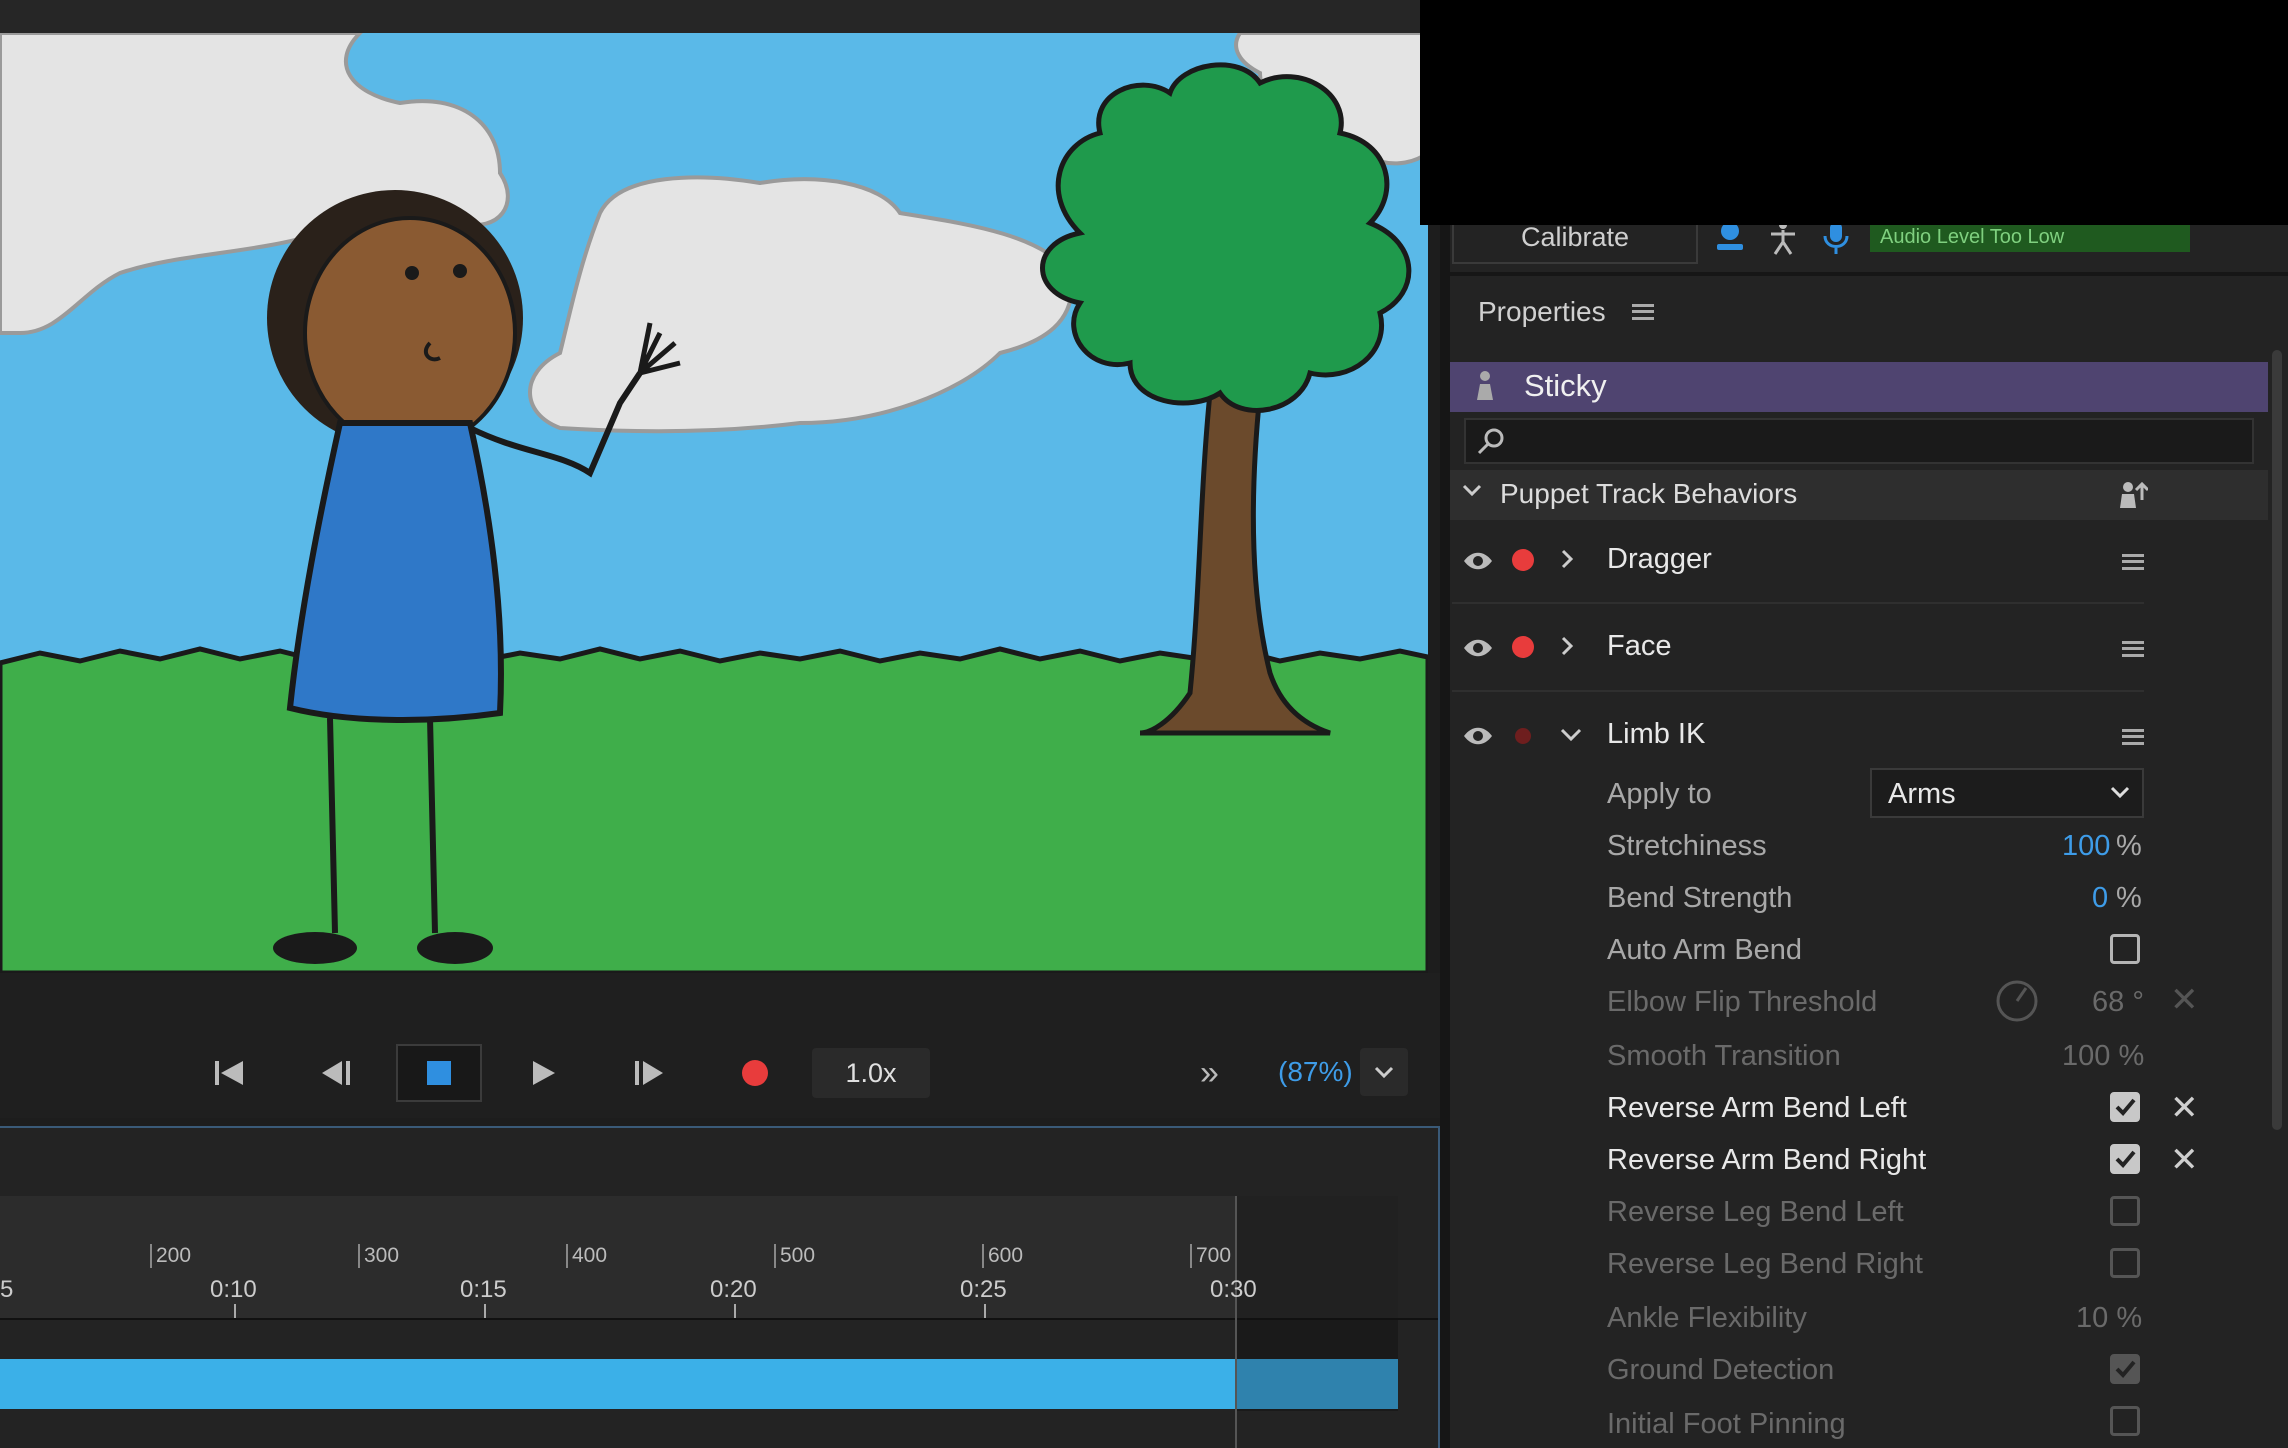 This screenshot has width=2288, height=1448. What do you see at coordinates (2125, 1263) in the screenshot?
I see `reverse-leg-right-checkbox` at bounding box center [2125, 1263].